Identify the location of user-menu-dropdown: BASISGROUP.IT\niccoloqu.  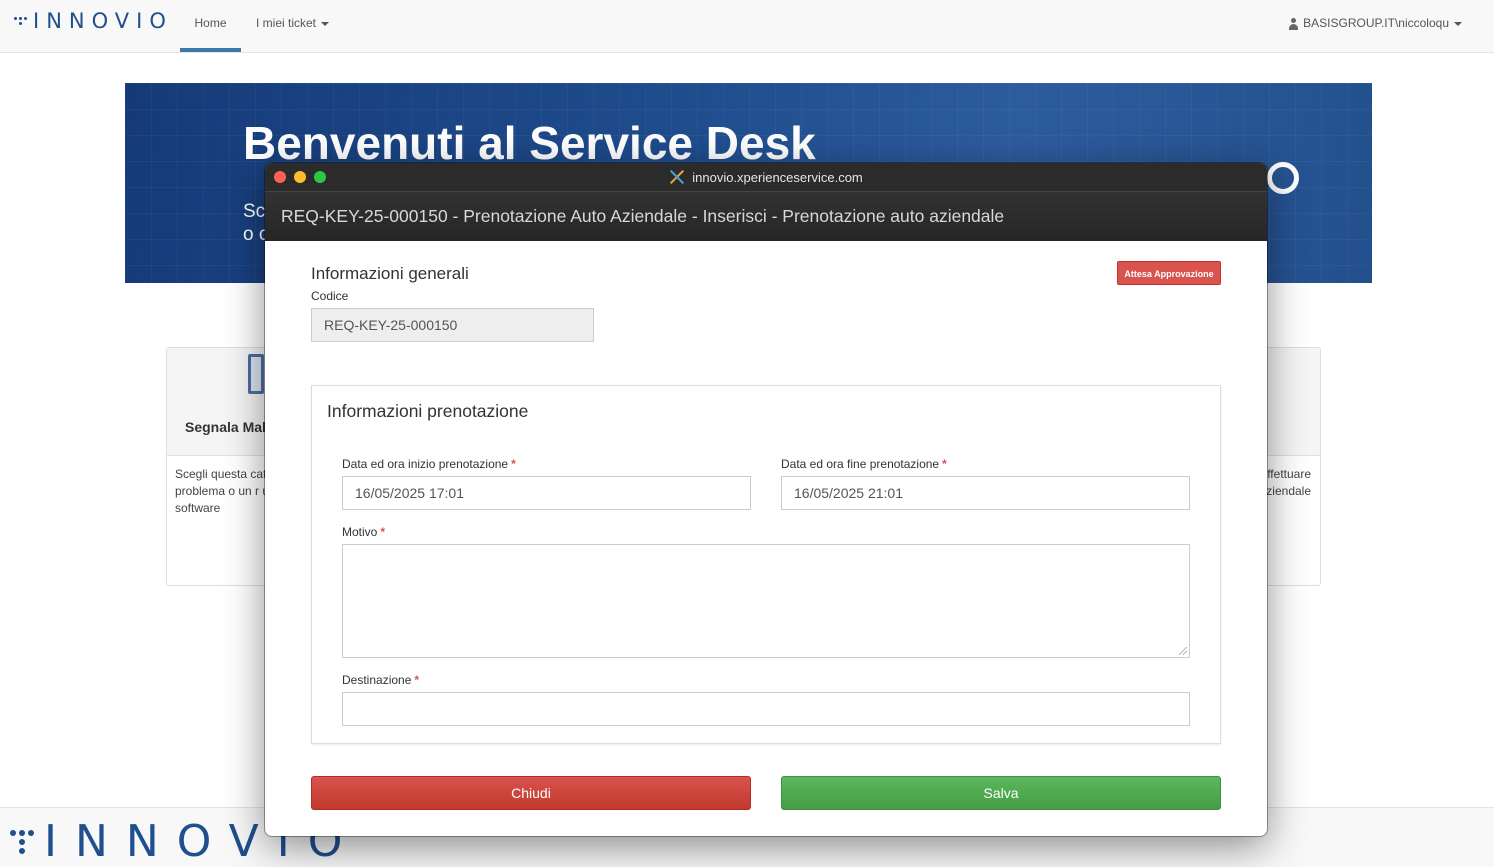
(1375, 23).